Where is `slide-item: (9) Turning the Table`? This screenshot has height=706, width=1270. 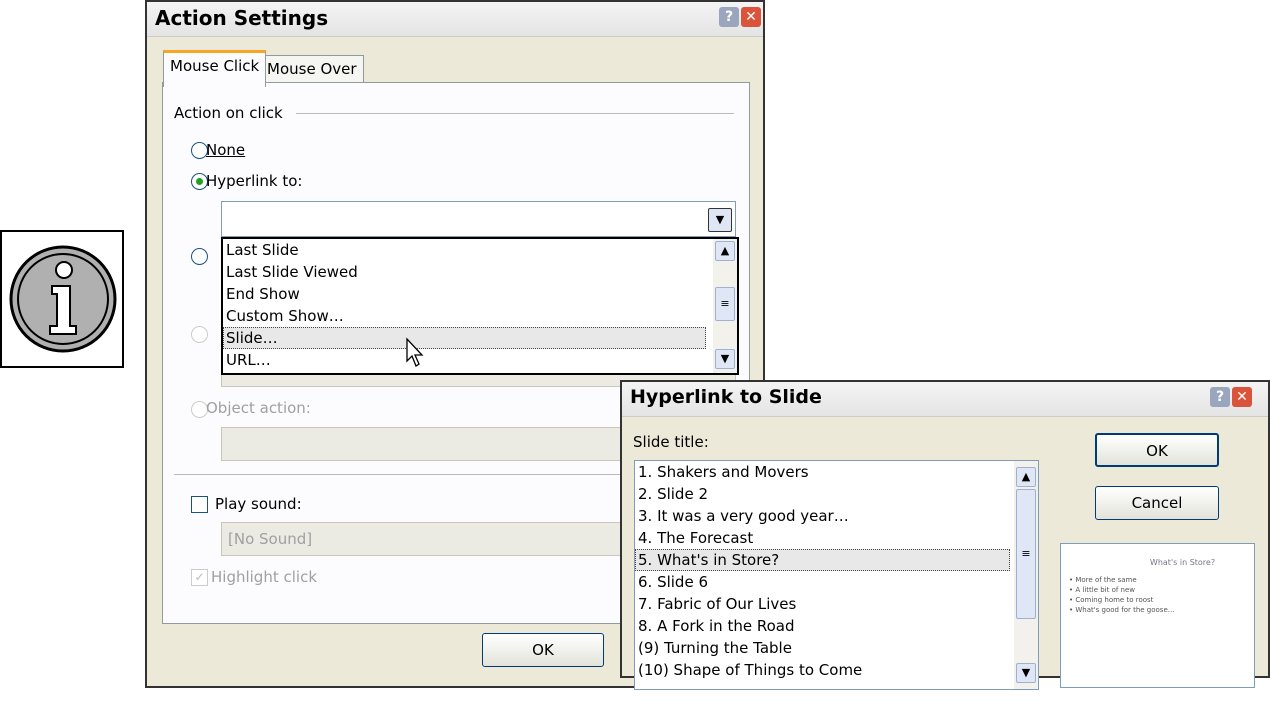 slide-item: (9) Turning the Table is located at coordinates (836, 648).